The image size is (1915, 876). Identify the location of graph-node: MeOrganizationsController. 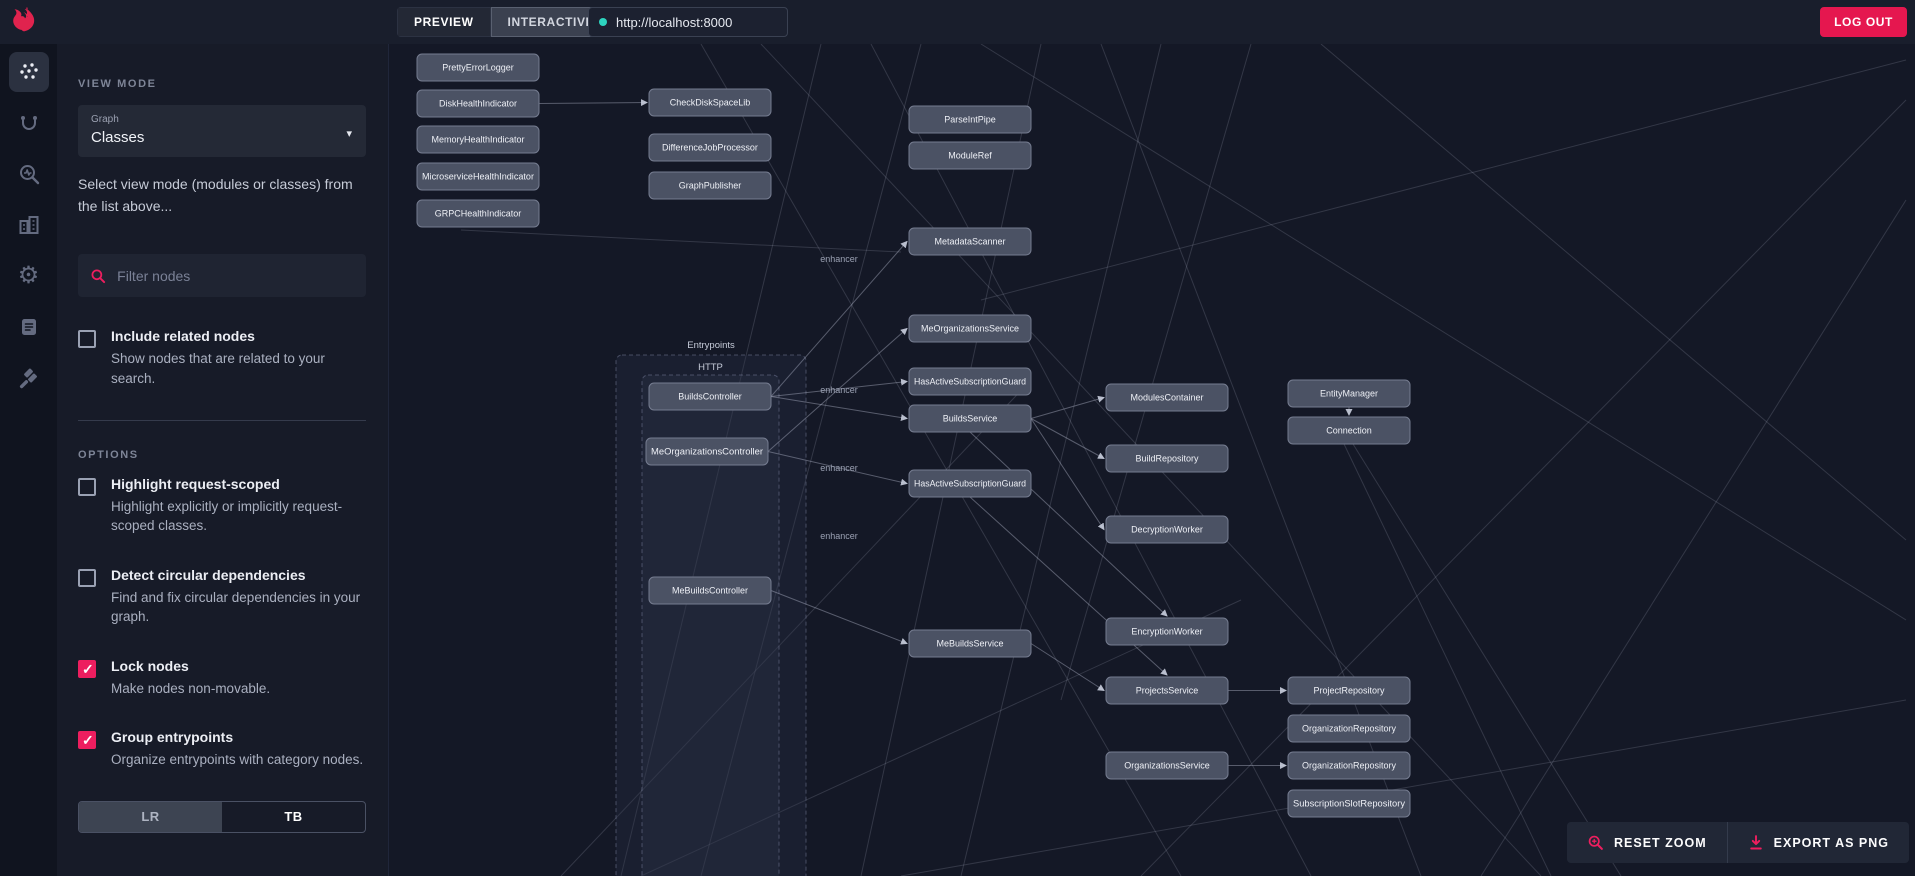
(707, 451).